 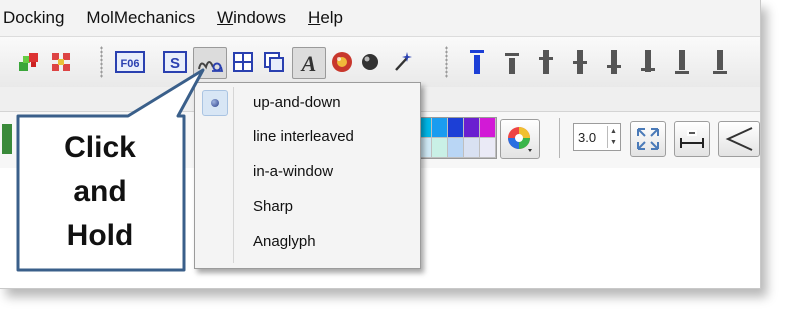 I want to click on callout-line-2: and, so click(x=100, y=191).